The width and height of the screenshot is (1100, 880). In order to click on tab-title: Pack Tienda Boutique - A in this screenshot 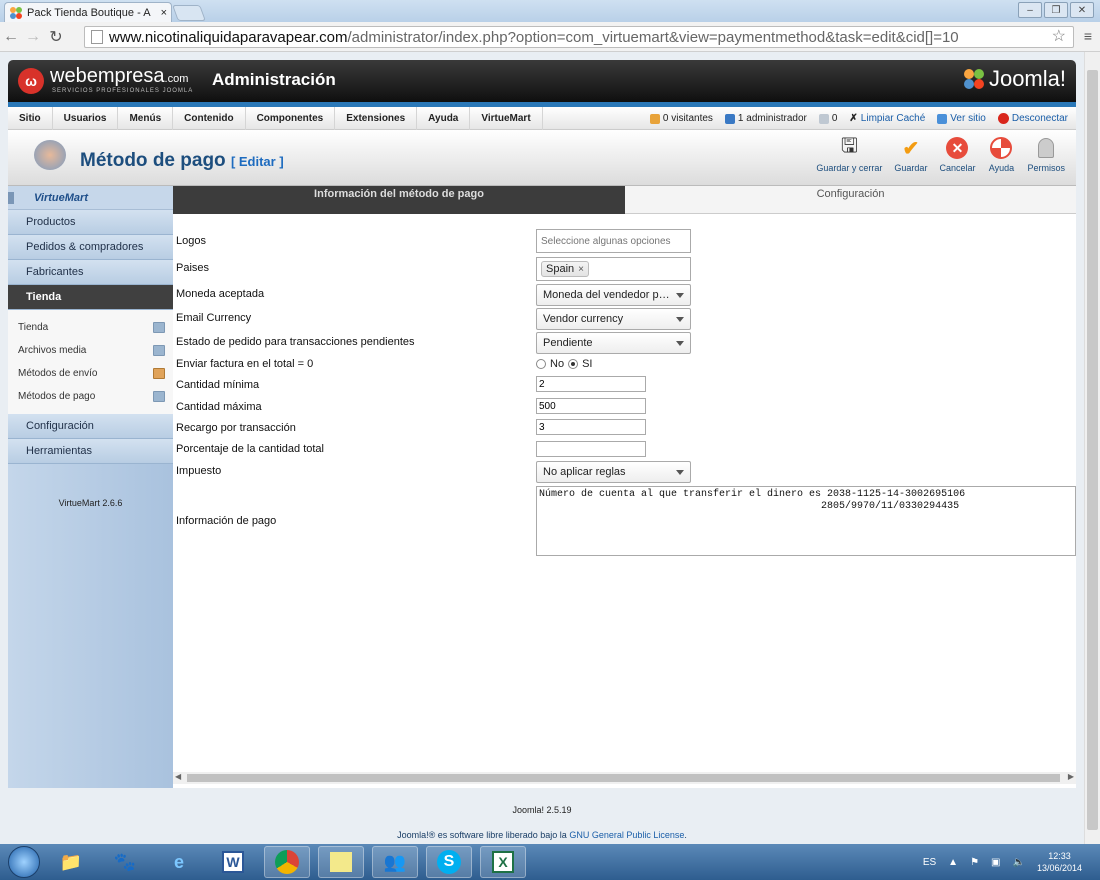, I will do `click(89, 12)`.